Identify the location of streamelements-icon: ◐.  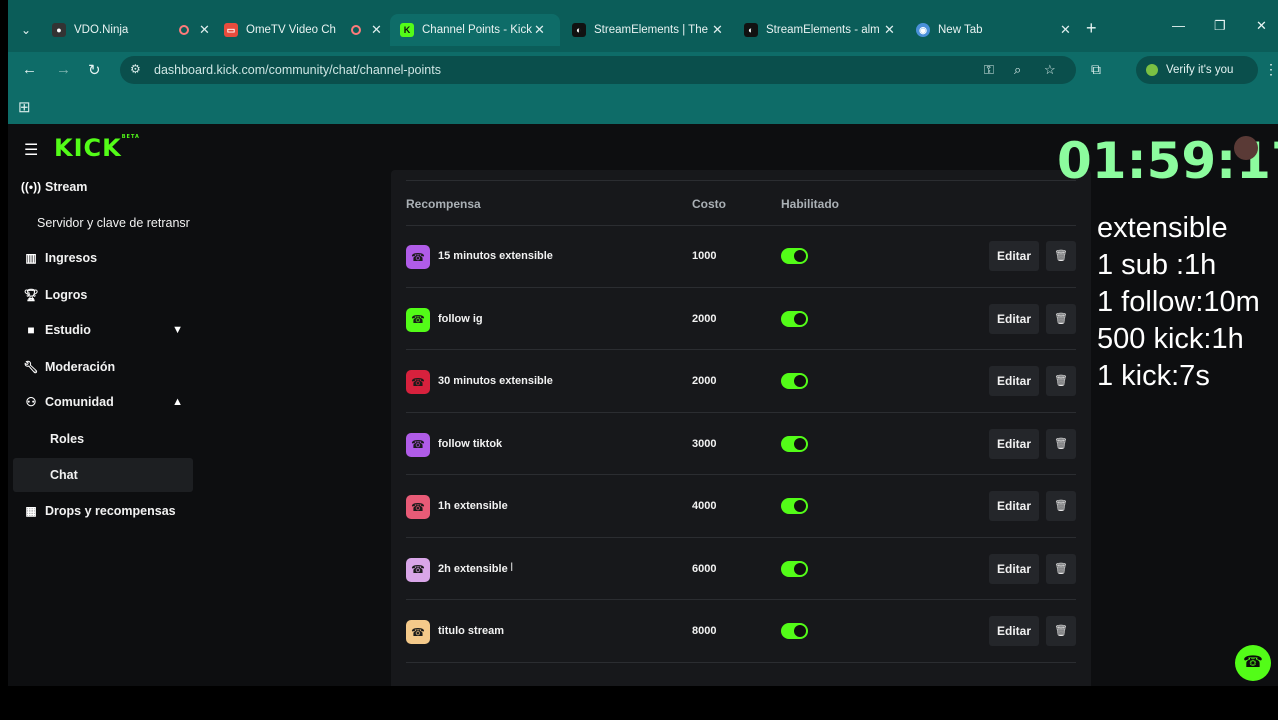
(751, 30).